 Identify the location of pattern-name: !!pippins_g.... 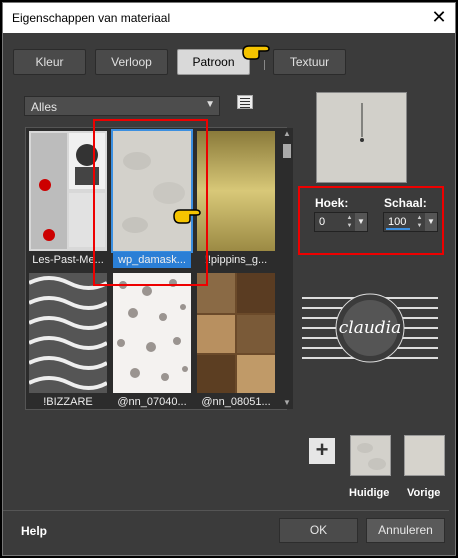
(236, 260).